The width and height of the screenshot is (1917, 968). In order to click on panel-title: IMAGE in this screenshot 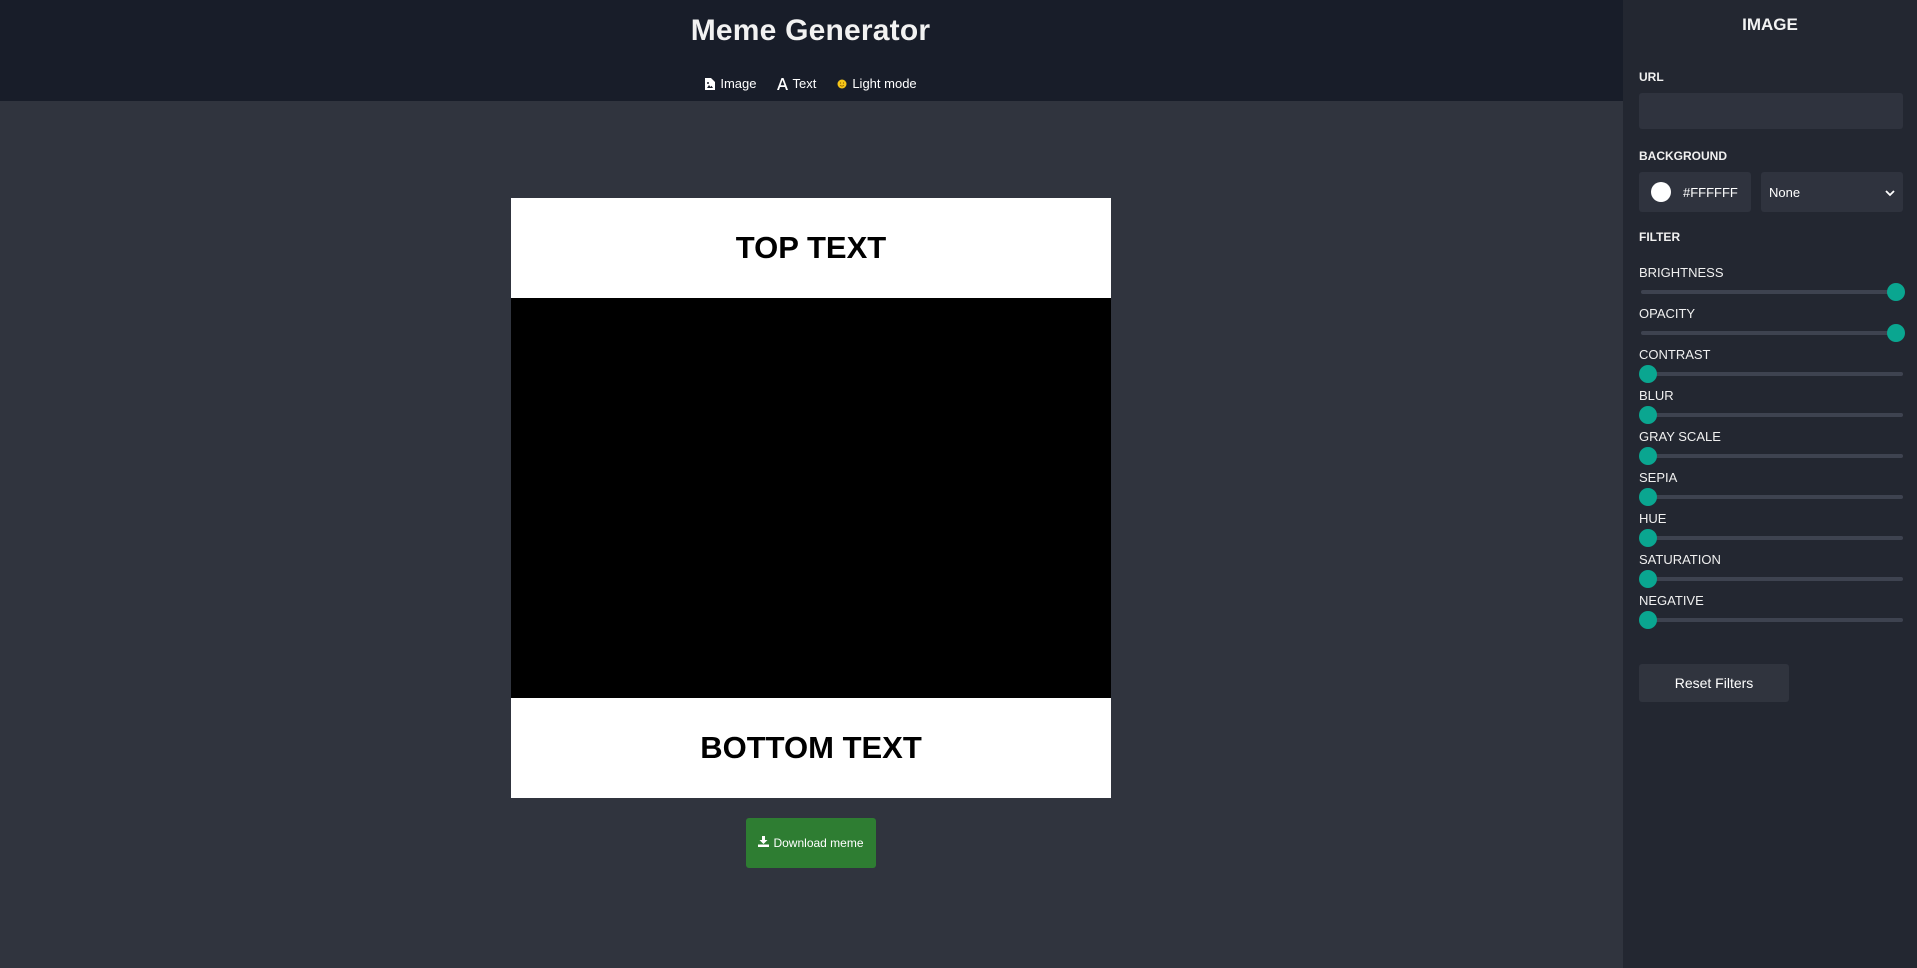, I will do `click(1770, 24)`.